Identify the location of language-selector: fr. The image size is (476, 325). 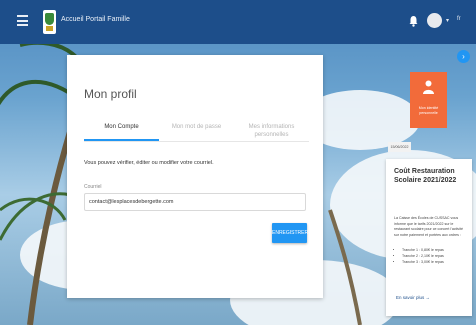
(459, 19).